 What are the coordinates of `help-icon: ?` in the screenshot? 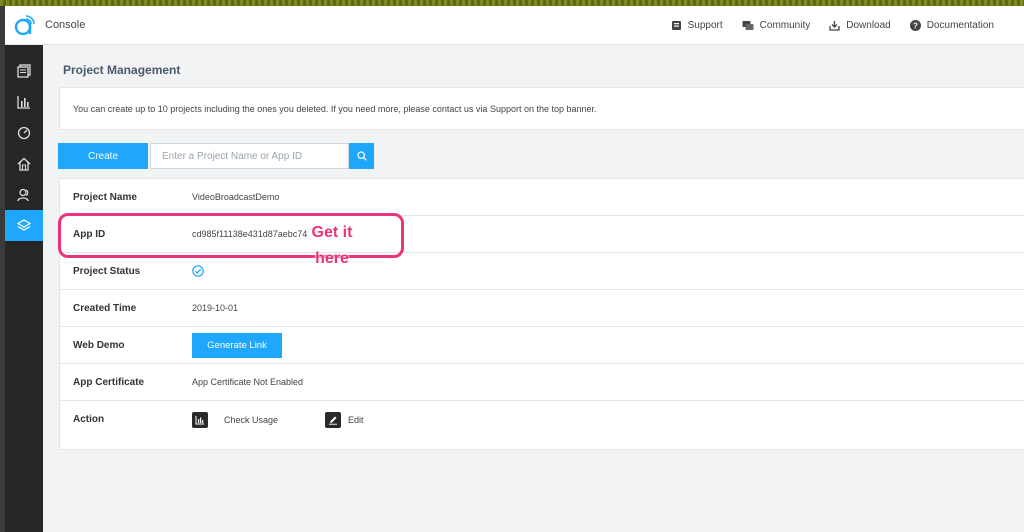 It's located at (915, 25).